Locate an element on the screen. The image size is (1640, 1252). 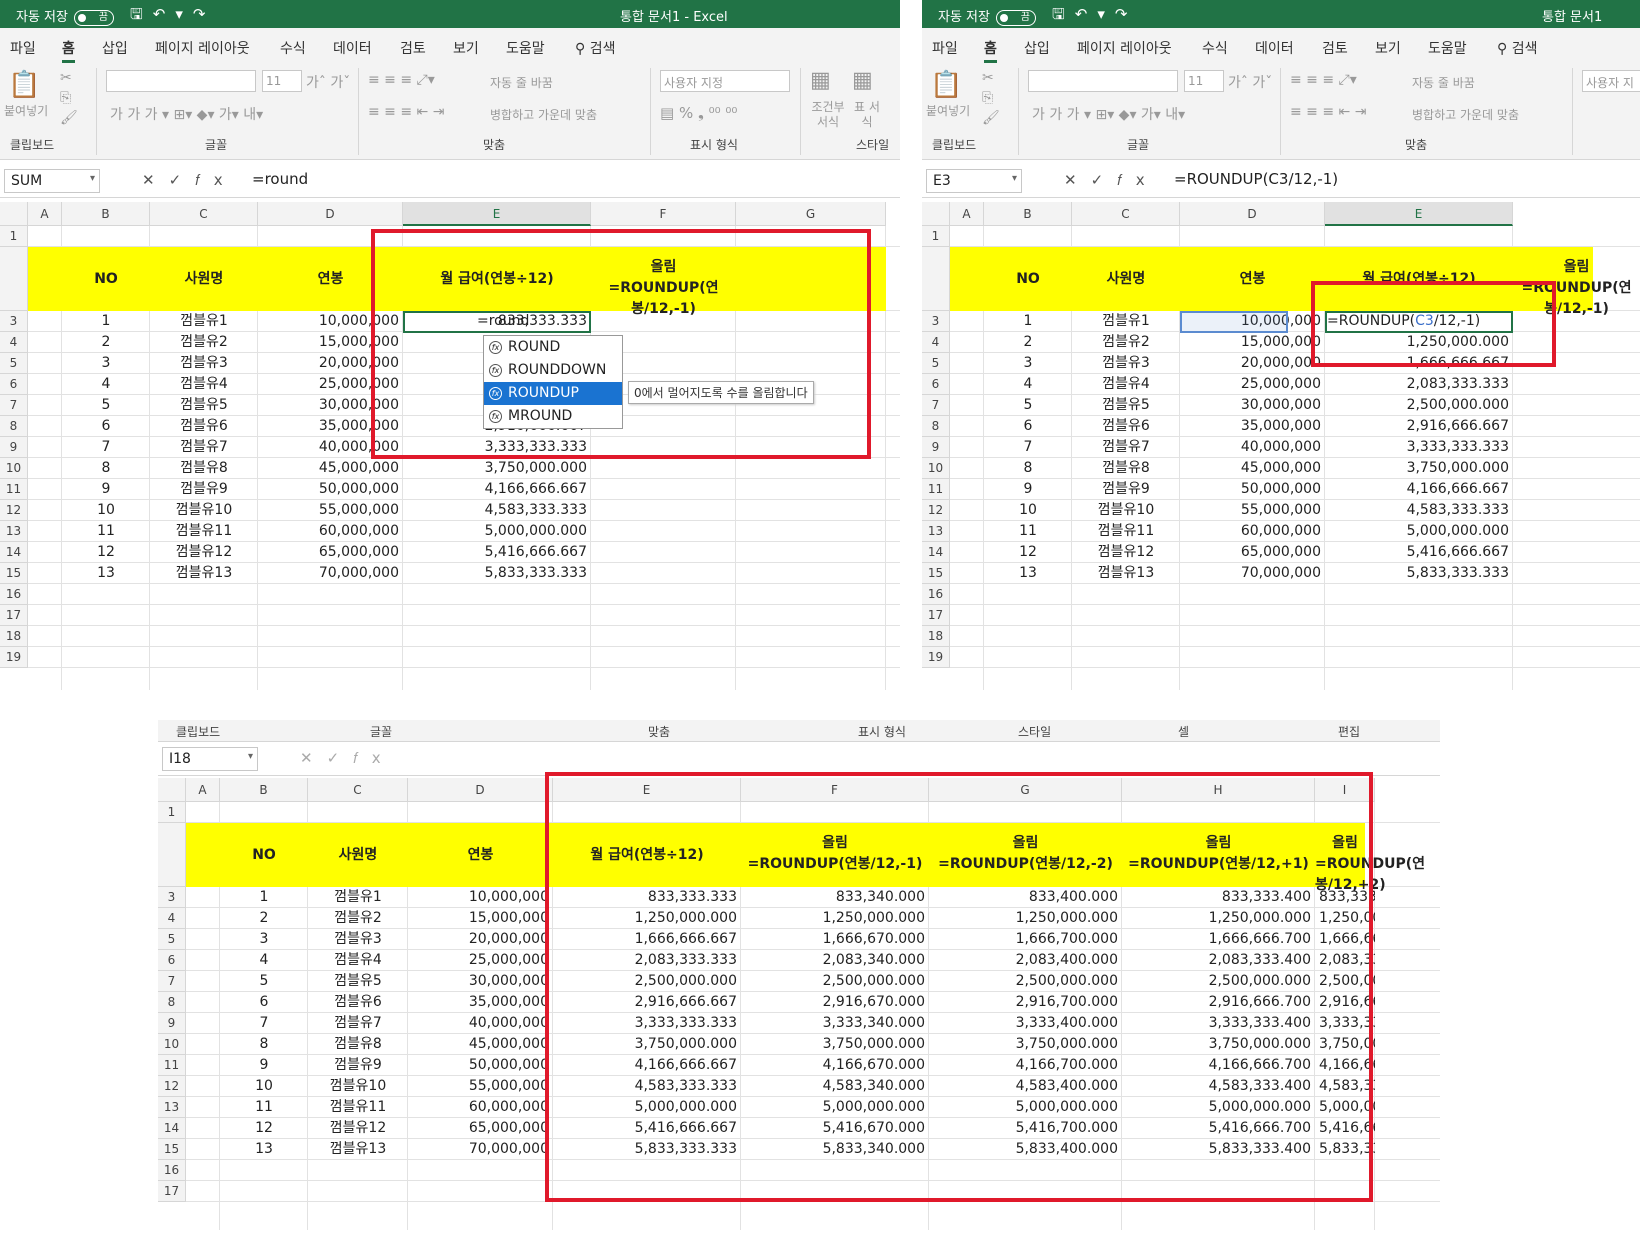
column-header: B is located at coordinates (106, 214).